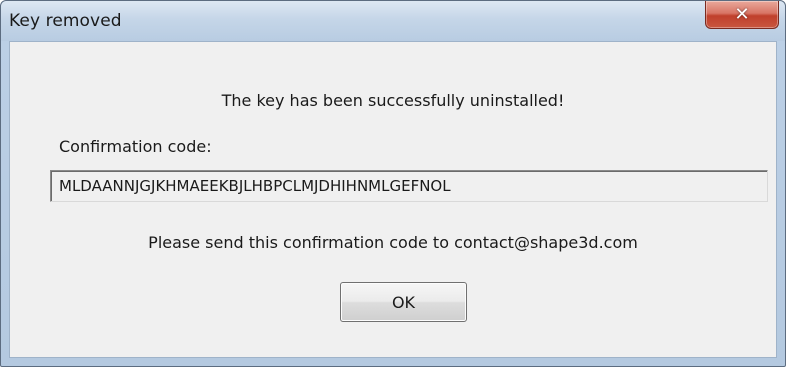 The height and width of the screenshot is (369, 788). What do you see at coordinates (135, 146) in the screenshot?
I see `confirmation-code-label: Confirmation code:` at bounding box center [135, 146].